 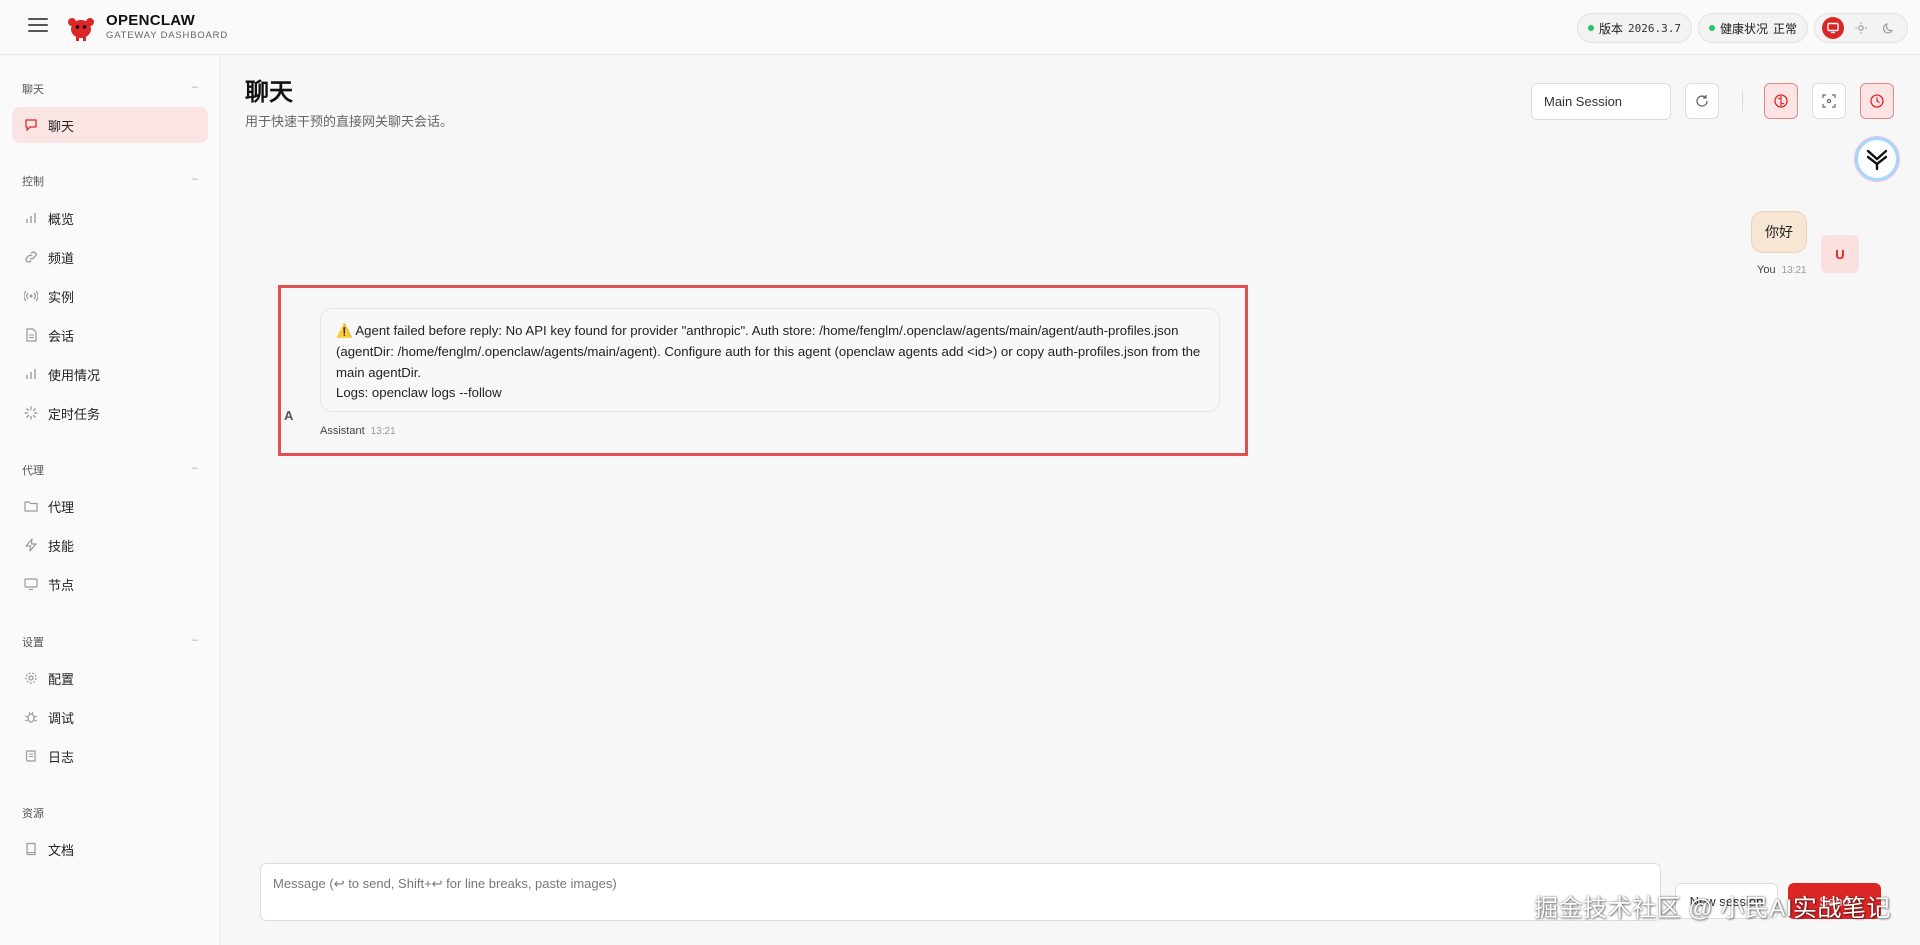 I want to click on assistant-message-time: 13:21, so click(x=383, y=431).